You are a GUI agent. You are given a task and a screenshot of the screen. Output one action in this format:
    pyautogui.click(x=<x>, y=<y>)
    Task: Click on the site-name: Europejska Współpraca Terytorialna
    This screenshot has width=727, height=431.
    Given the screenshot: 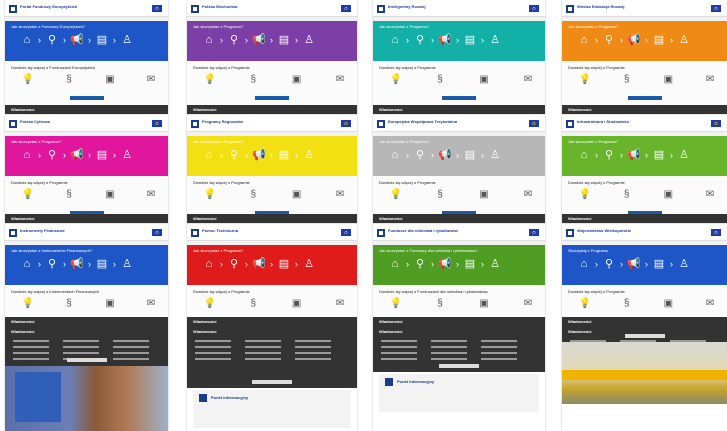 What is the action you would take?
    pyautogui.click(x=423, y=122)
    